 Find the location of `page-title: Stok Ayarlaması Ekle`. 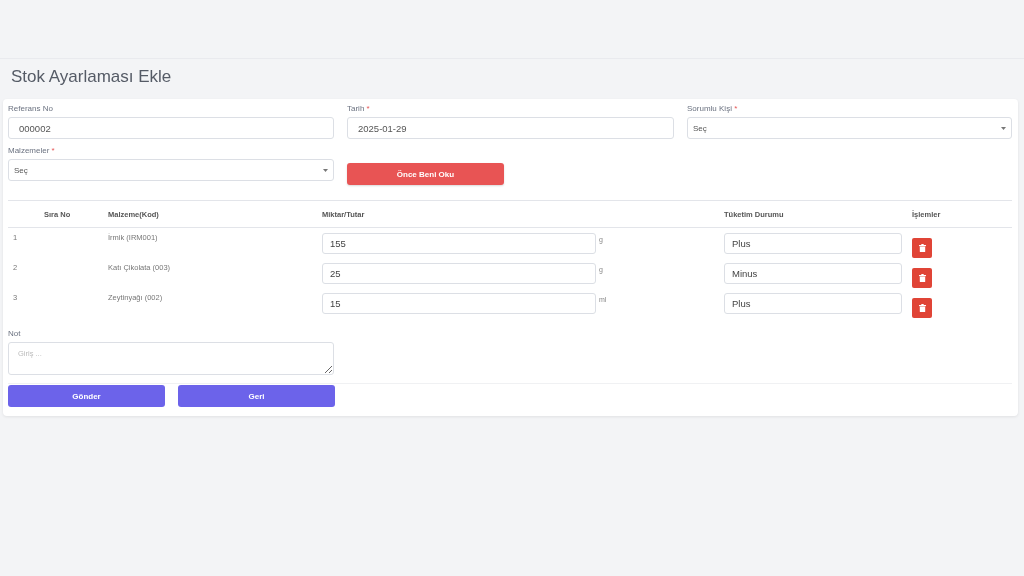

page-title: Stok Ayarlaması Ekle is located at coordinates (91, 77).